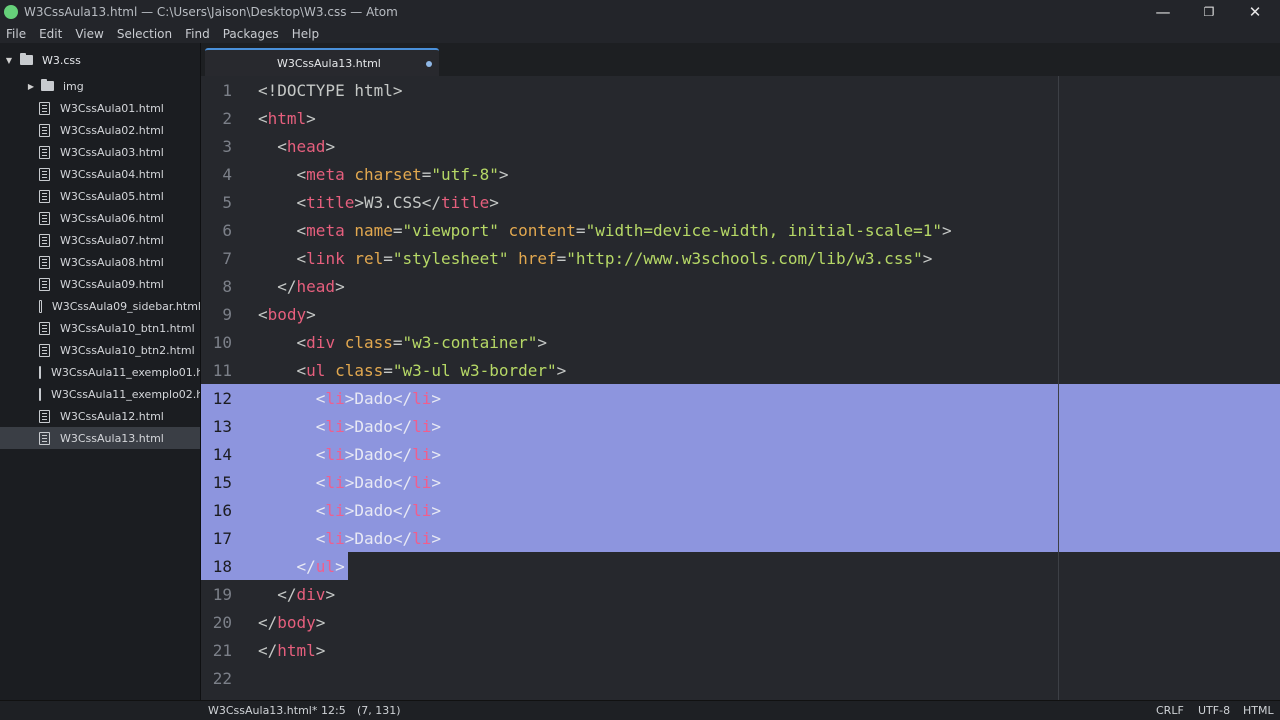  I want to click on code-line: 3 <head>, so click(740, 146).